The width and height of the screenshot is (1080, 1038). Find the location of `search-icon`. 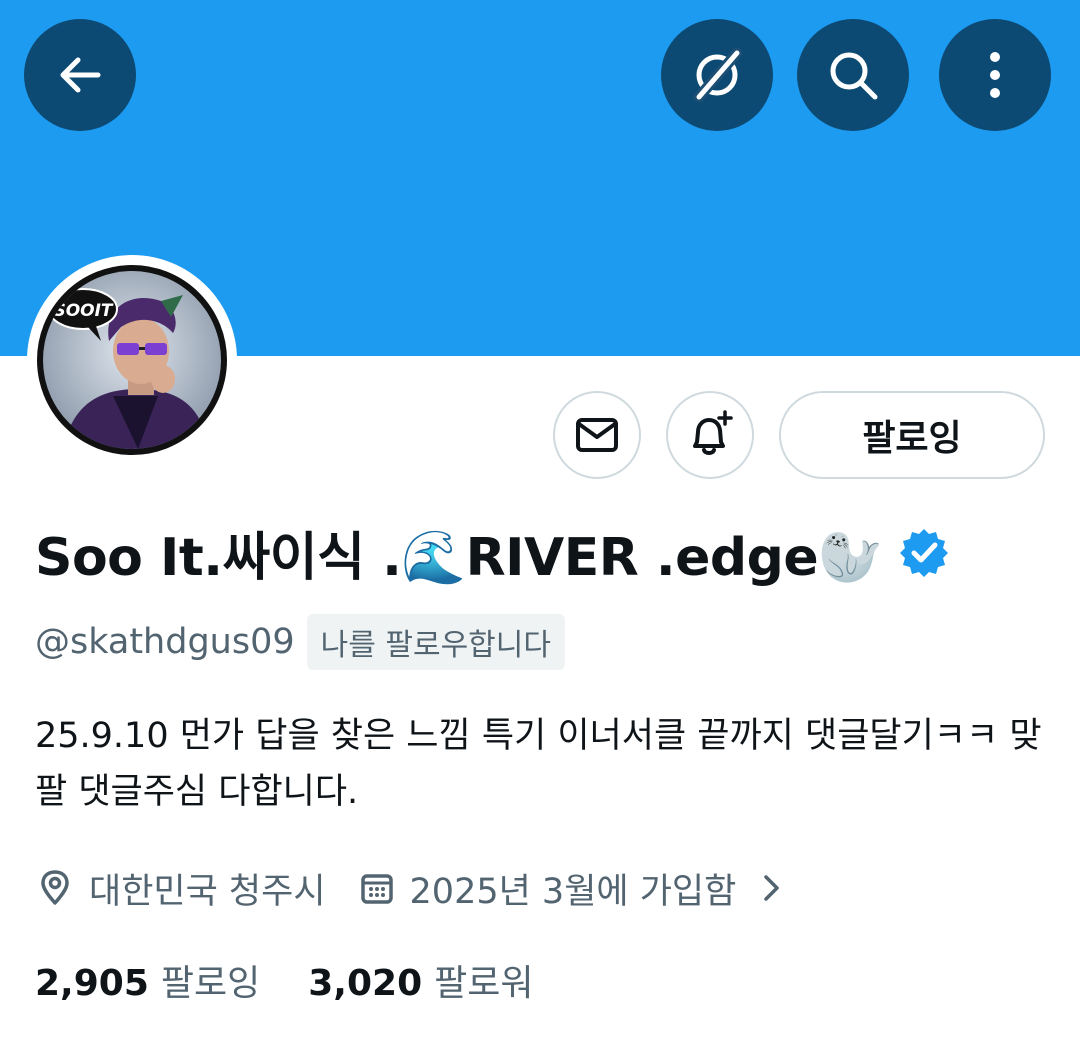

search-icon is located at coordinates (854, 76).